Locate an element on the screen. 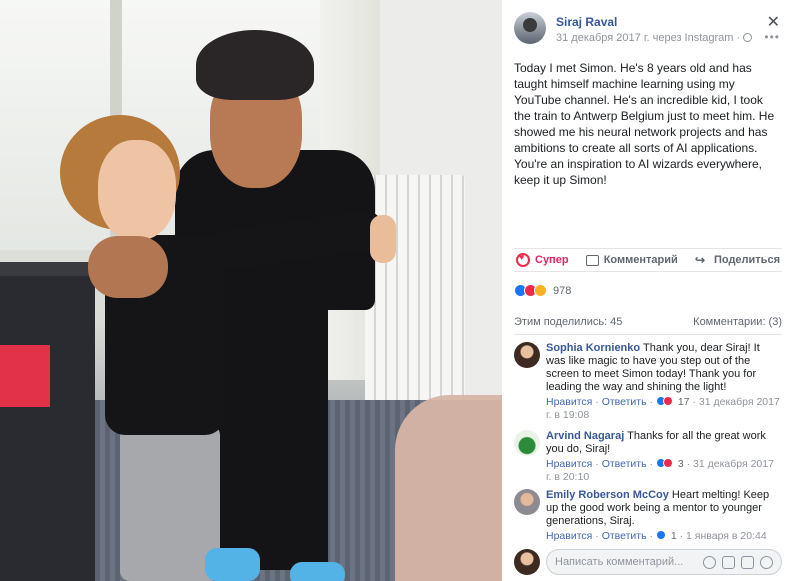 This screenshot has height=581, width=792. foreground-hand is located at coordinates (448, 488).